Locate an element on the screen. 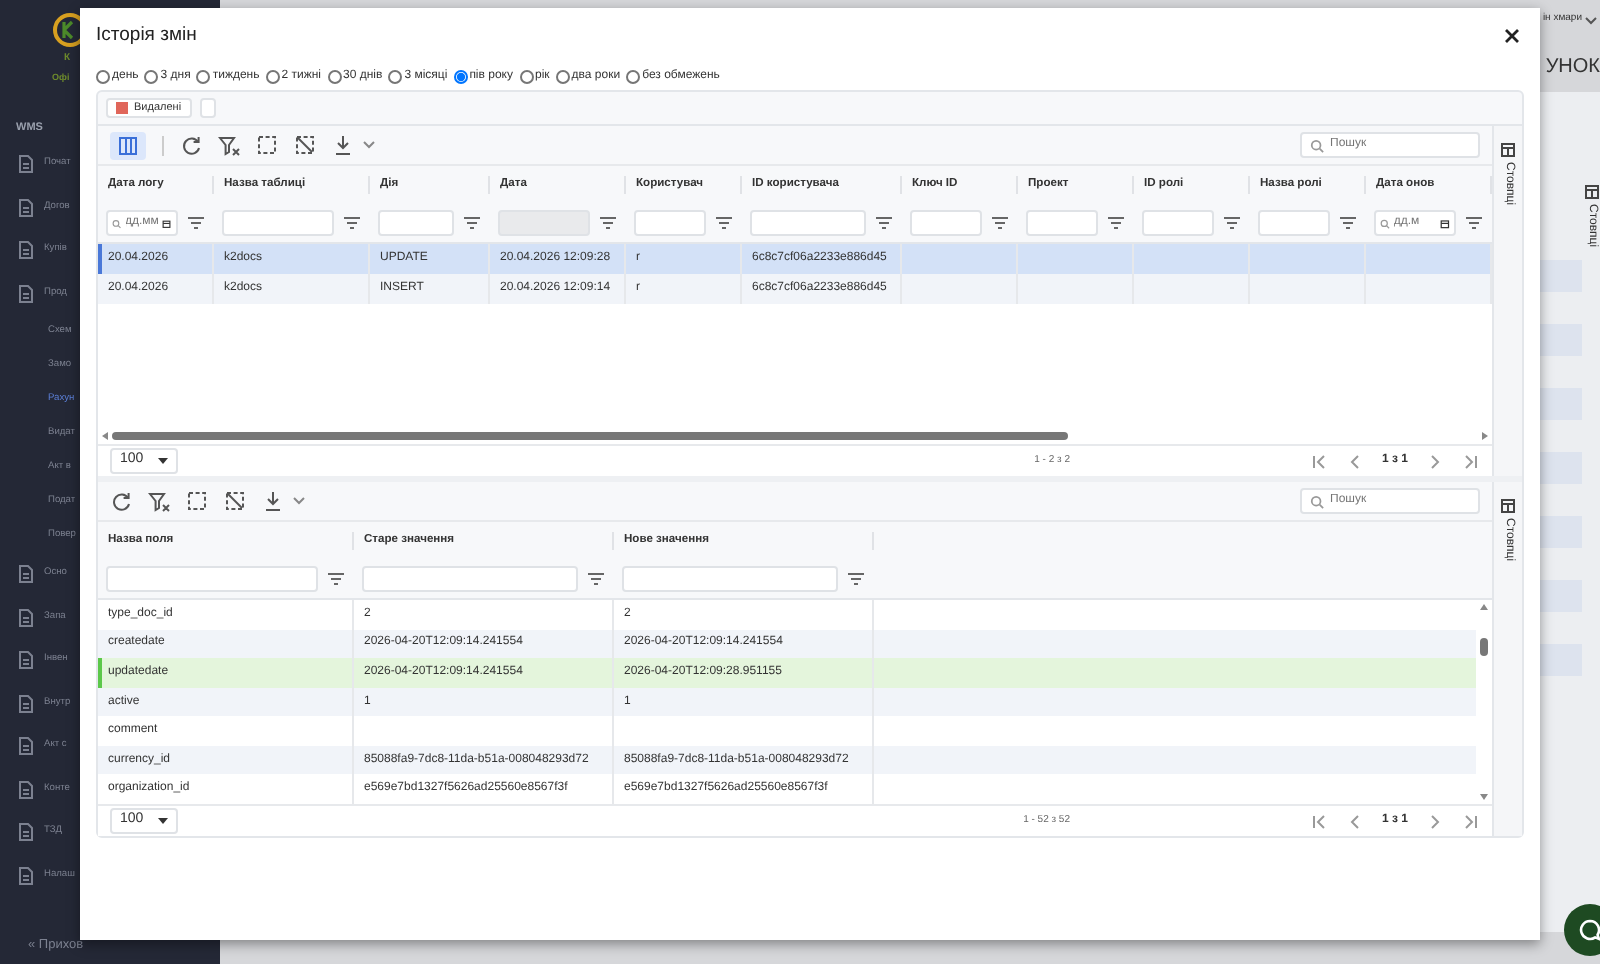 This screenshot has height=964, width=1600. chat-icon is located at coordinates (1589, 930).